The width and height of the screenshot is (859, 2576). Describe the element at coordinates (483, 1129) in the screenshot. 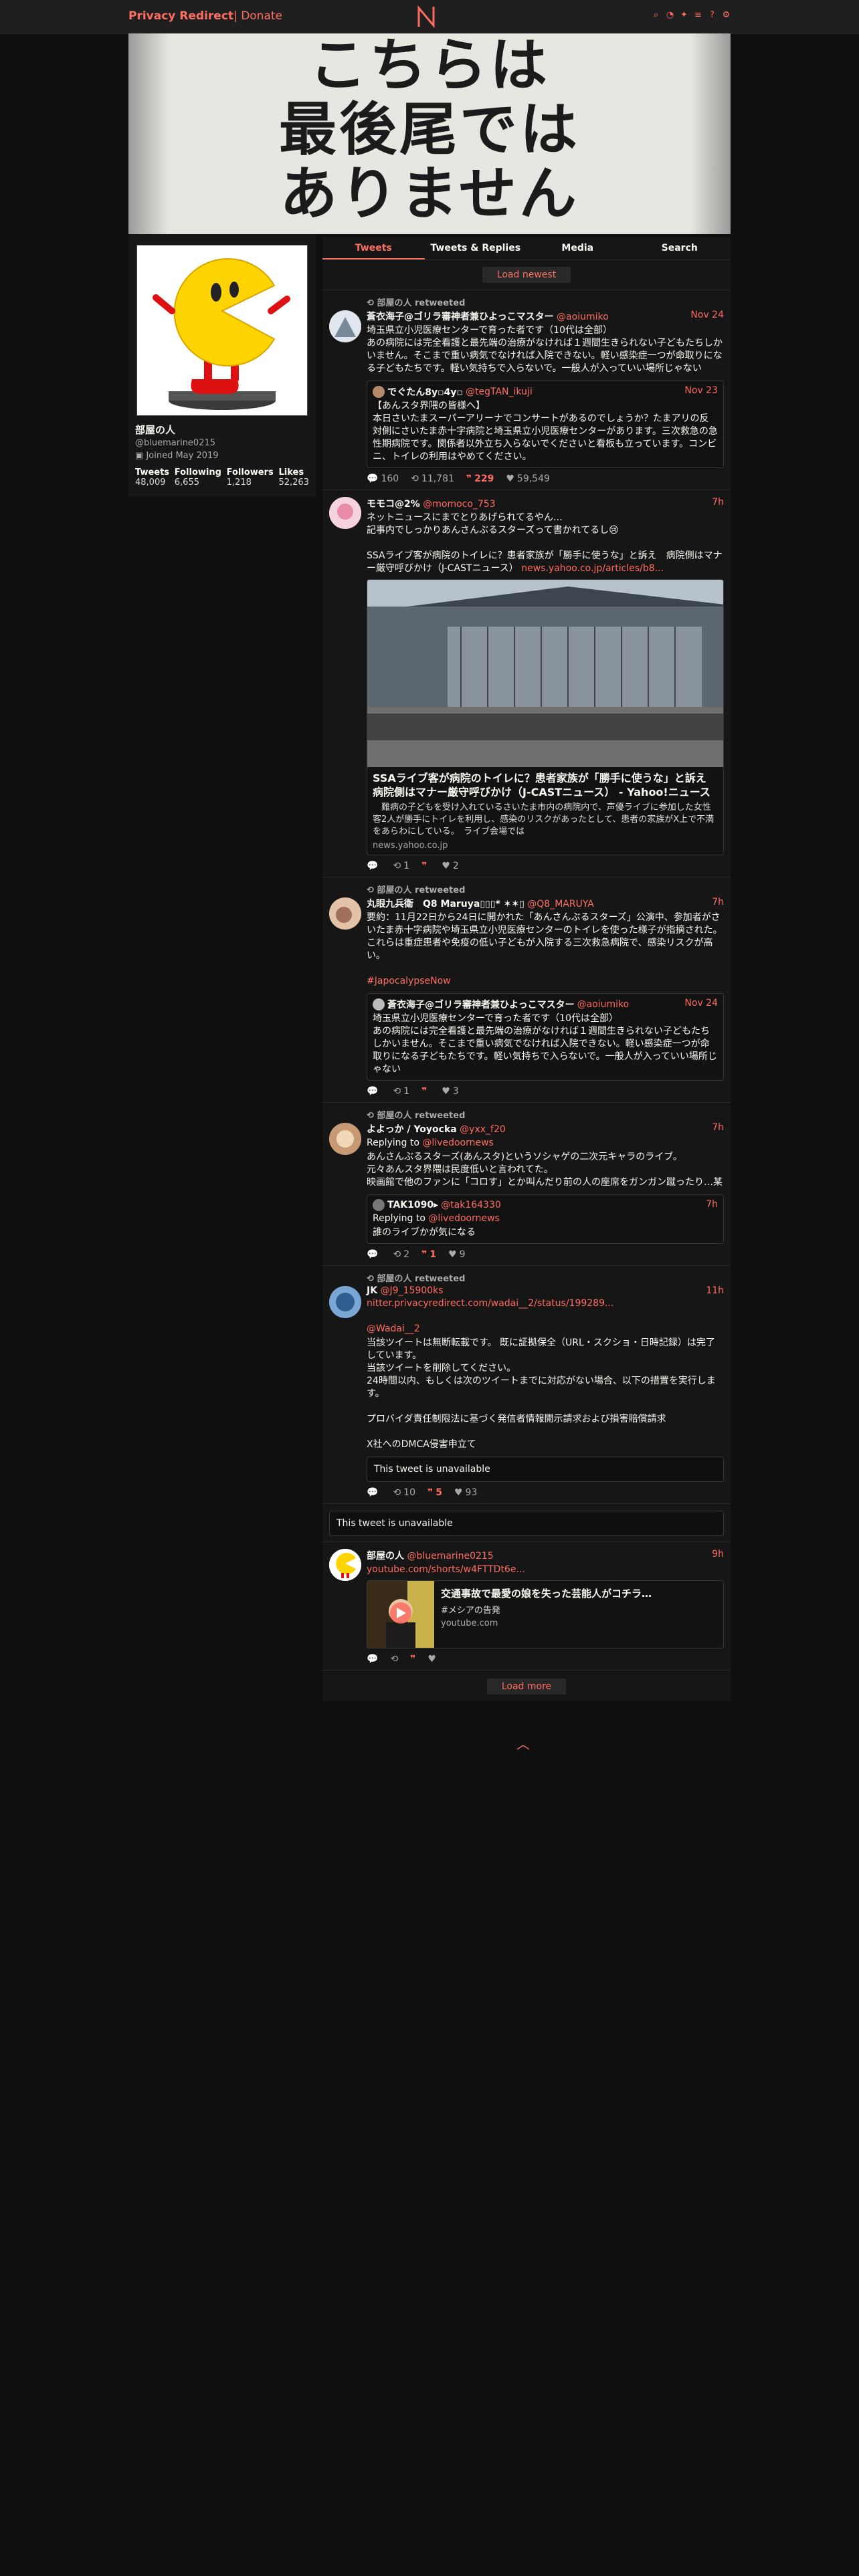

I see `tweet-username: @yxx_f20` at that location.